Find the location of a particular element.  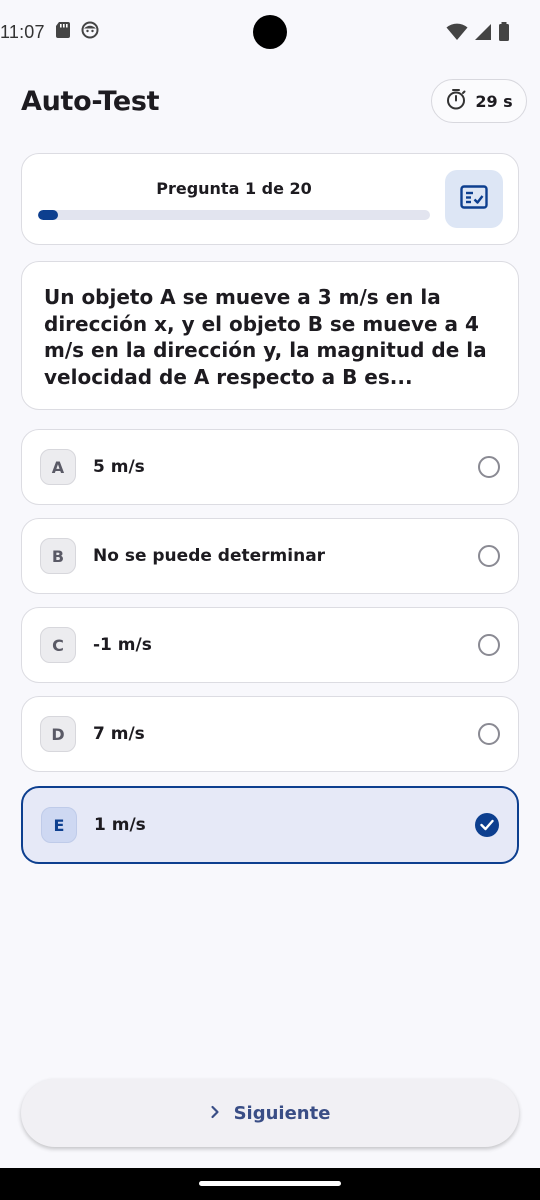

option-label: 7 m/s is located at coordinates (119, 734).